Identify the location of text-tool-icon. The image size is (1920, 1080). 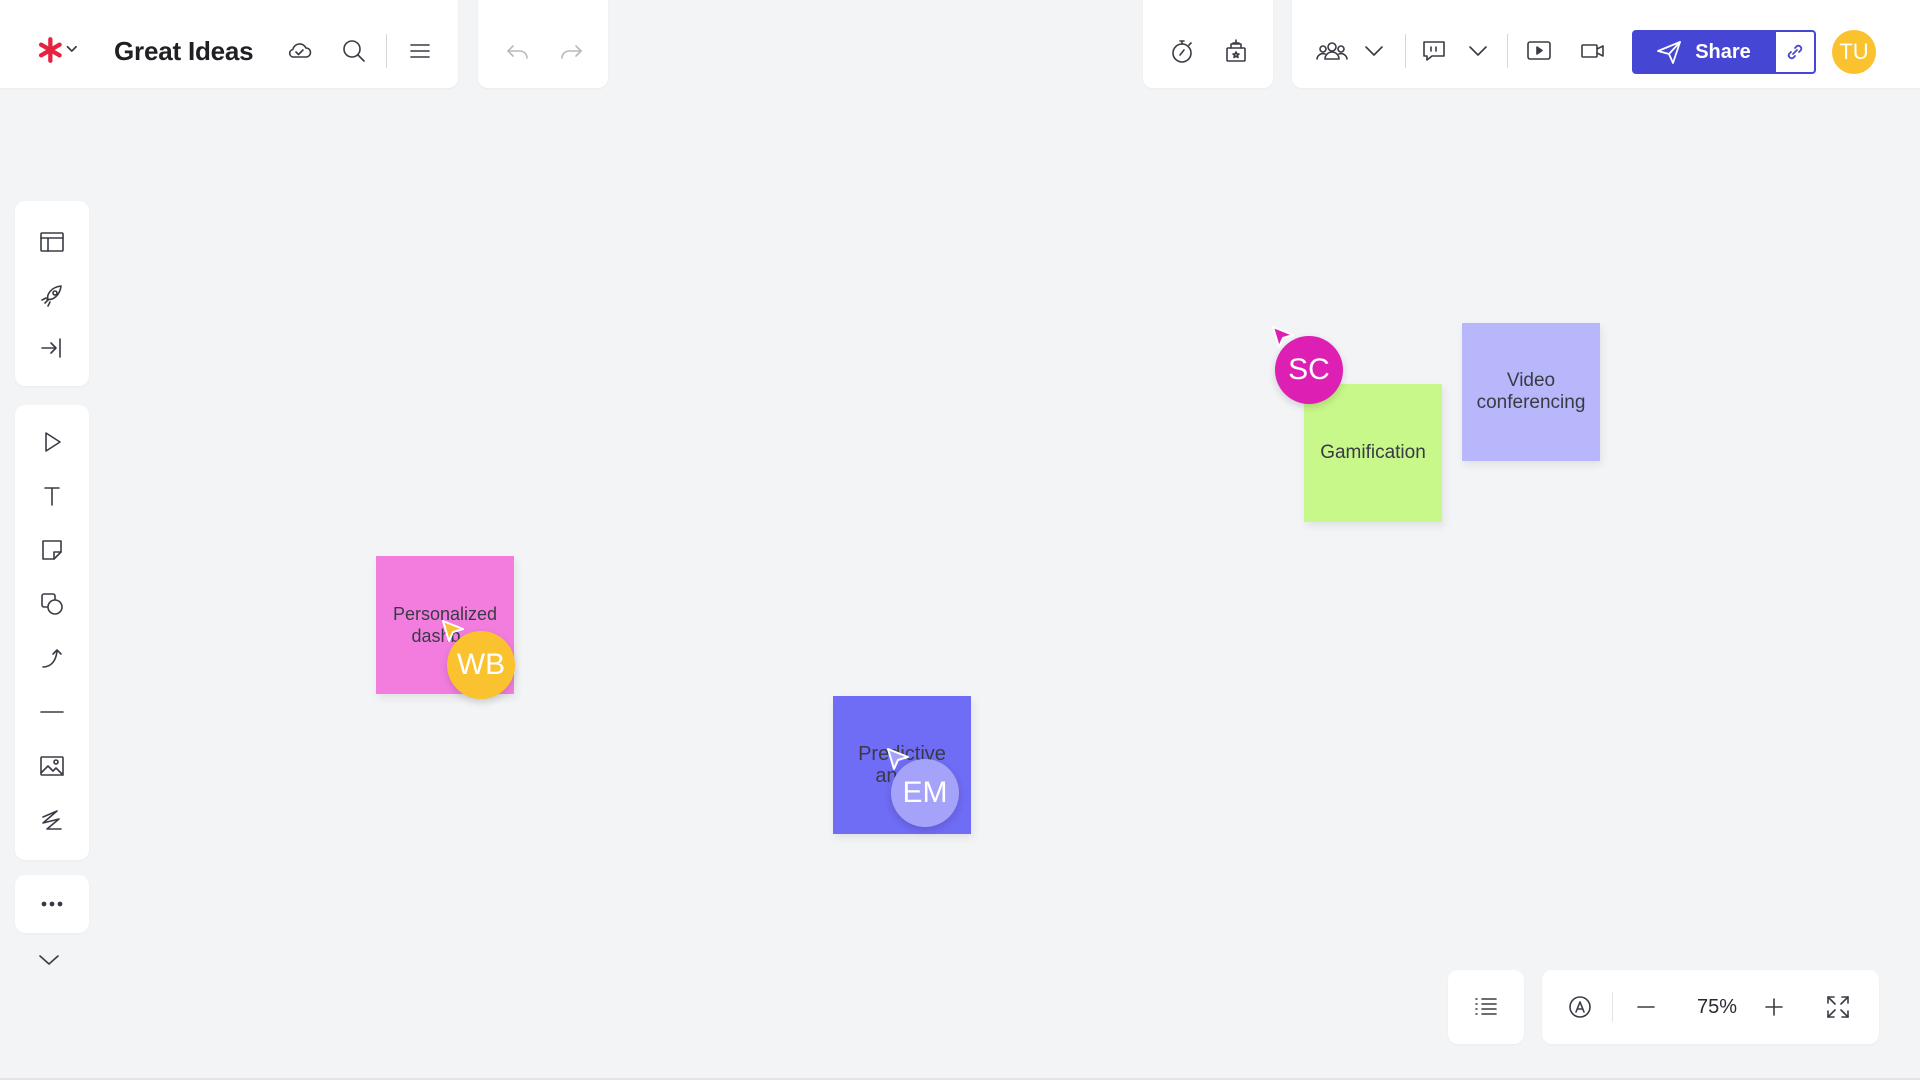
(52, 496).